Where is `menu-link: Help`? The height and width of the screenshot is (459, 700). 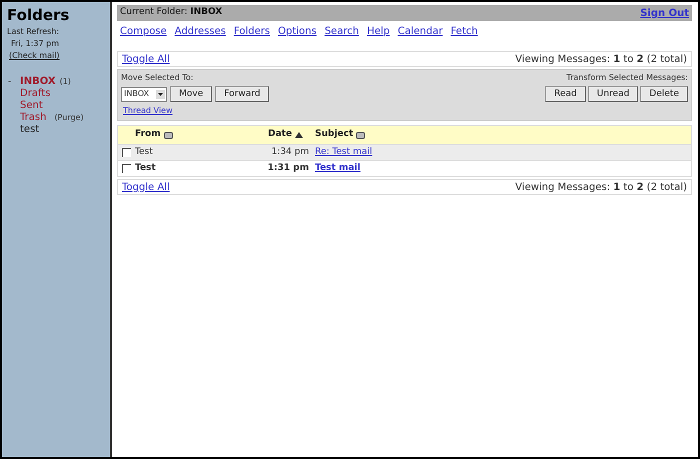
menu-link: Help is located at coordinates (378, 31).